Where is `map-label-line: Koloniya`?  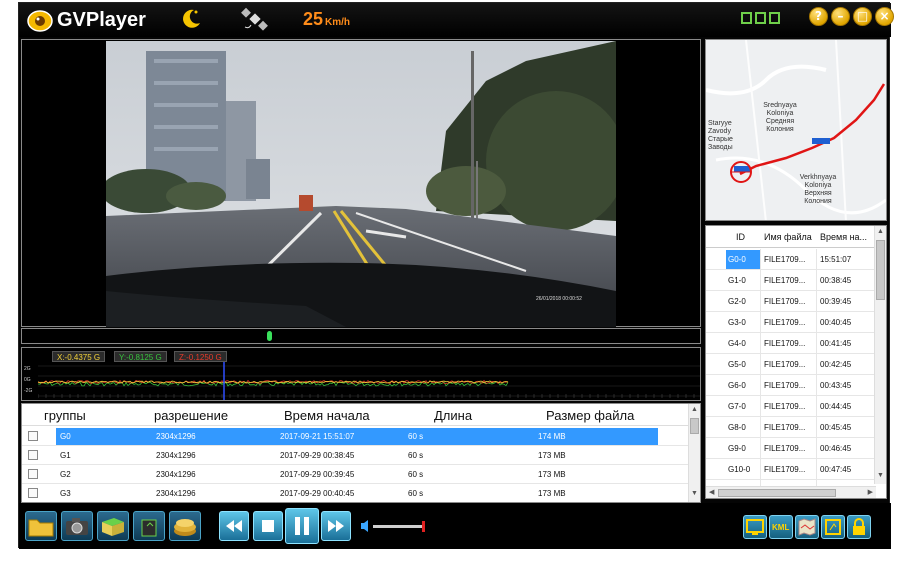
map-label-line: Koloniya is located at coordinates (818, 185).